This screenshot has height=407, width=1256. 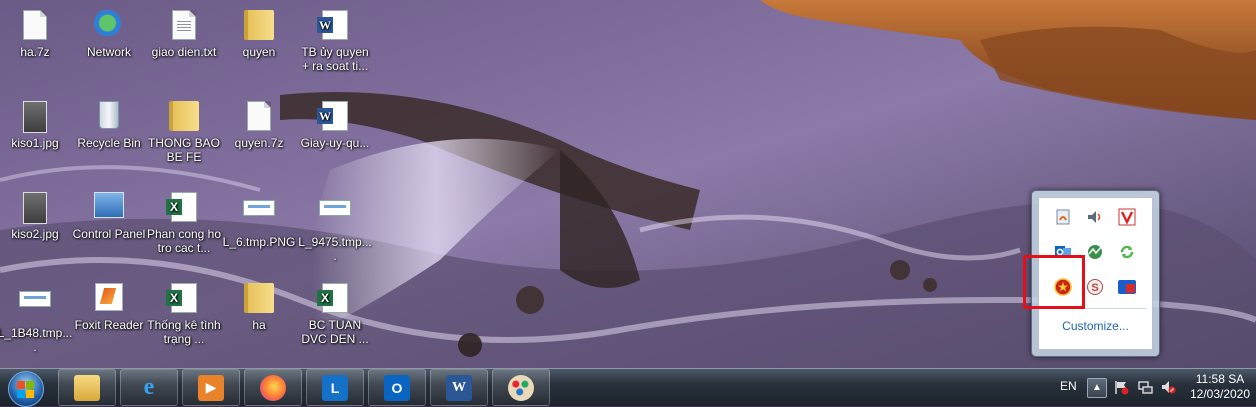 I want to click on desktop-icon-thong-bao-be-fe: THONG BAO BE FE, so click(x=184, y=132).